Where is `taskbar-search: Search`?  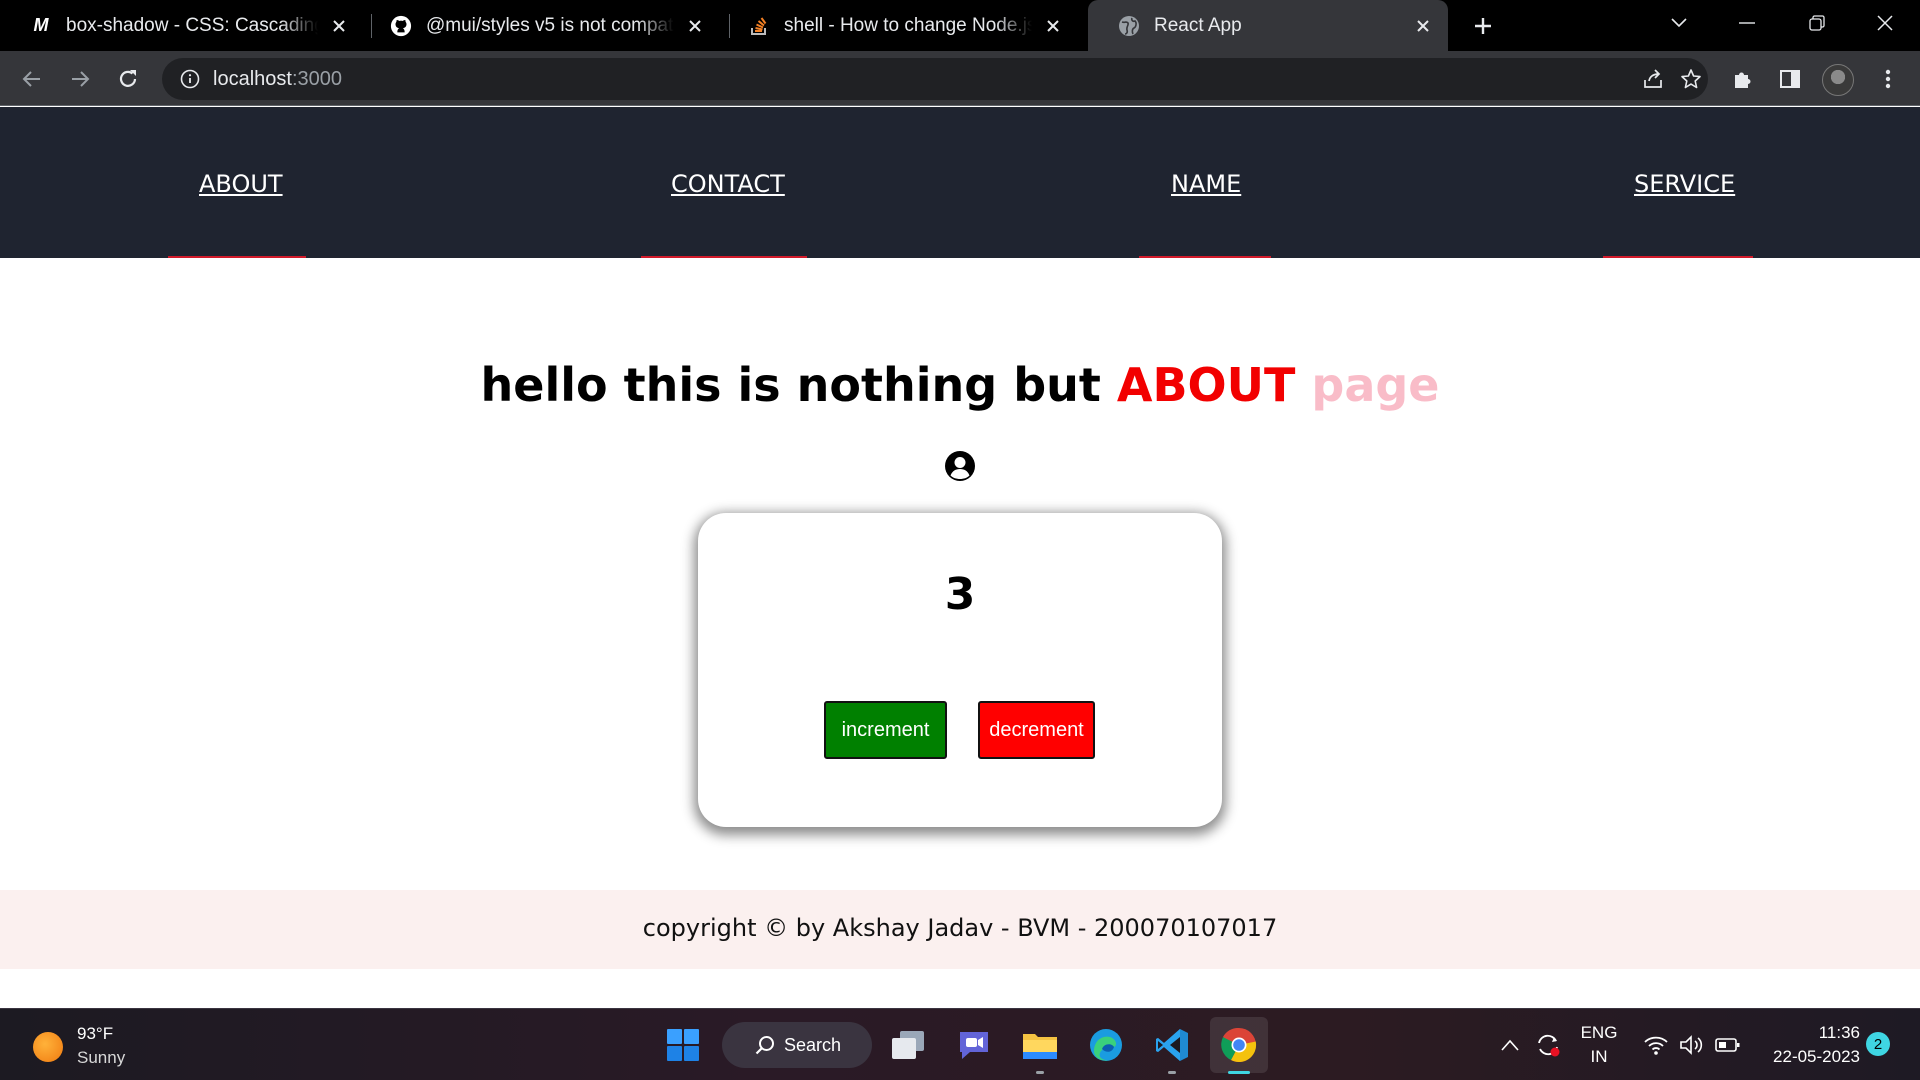 taskbar-search: Search is located at coordinates (797, 1045).